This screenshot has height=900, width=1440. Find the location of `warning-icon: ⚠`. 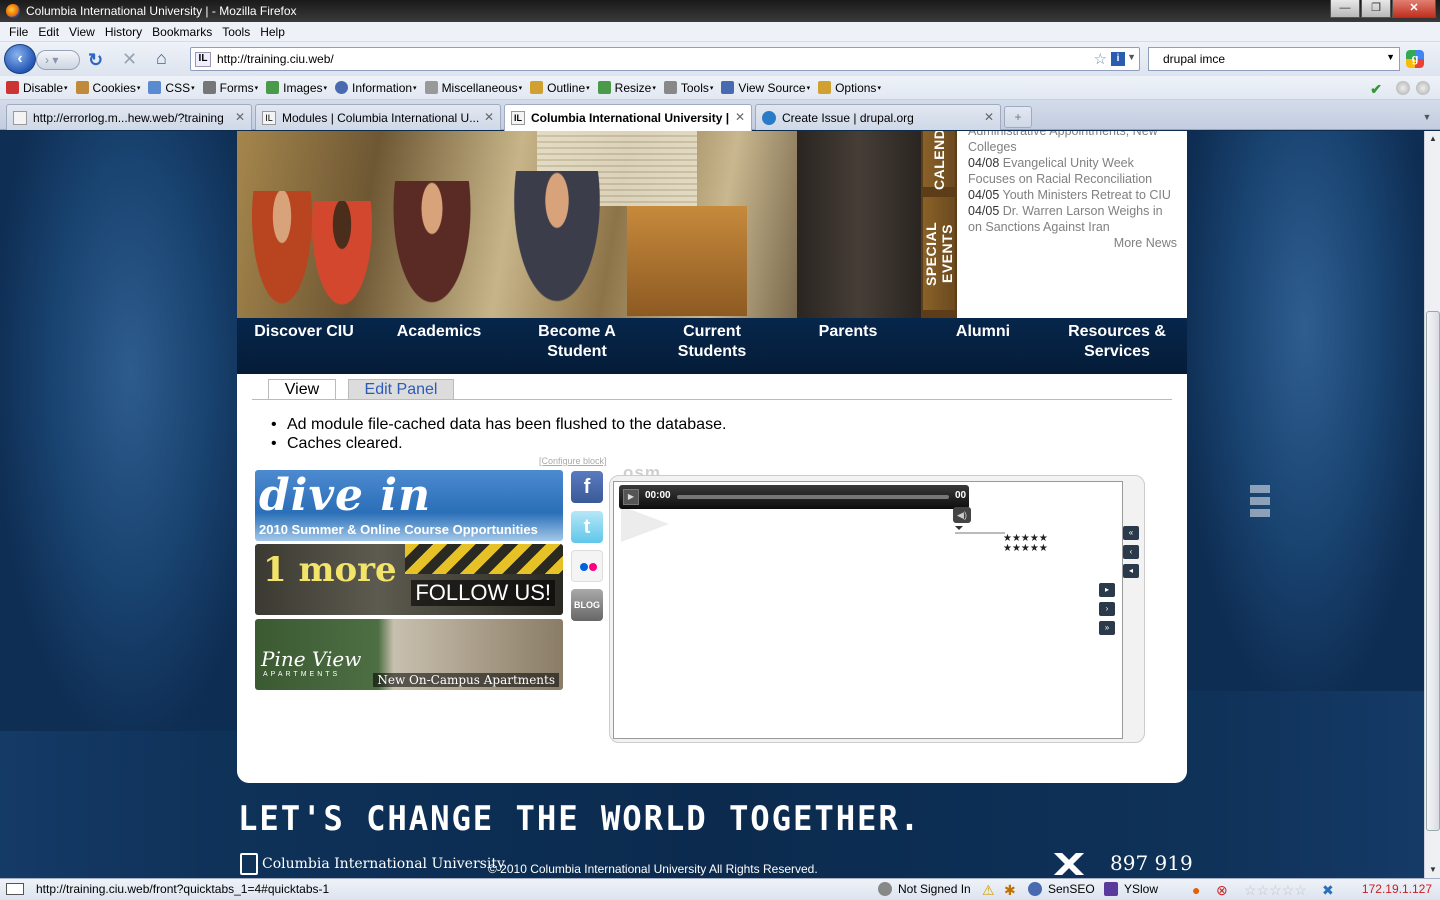

warning-icon: ⚠ is located at coordinates (988, 890).